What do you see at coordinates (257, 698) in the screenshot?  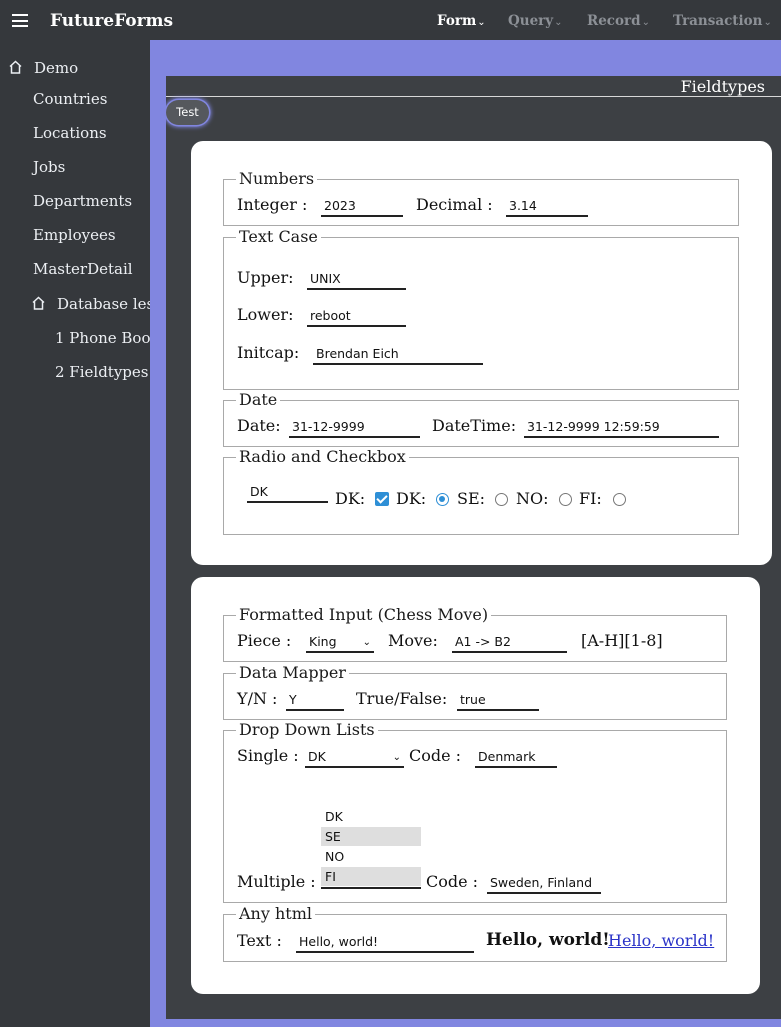 I see `yn-label: Y/N :` at bounding box center [257, 698].